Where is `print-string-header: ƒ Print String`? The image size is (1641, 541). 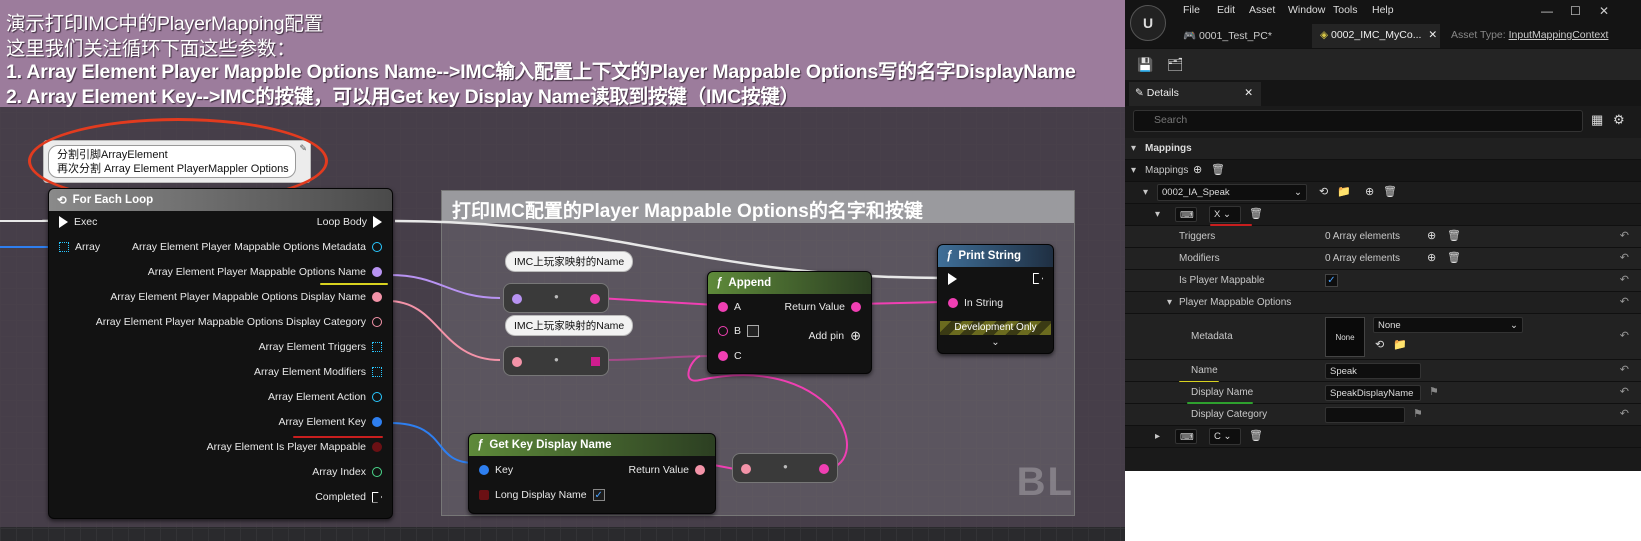 print-string-header: ƒ Print String is located at coordinates (995, 256).